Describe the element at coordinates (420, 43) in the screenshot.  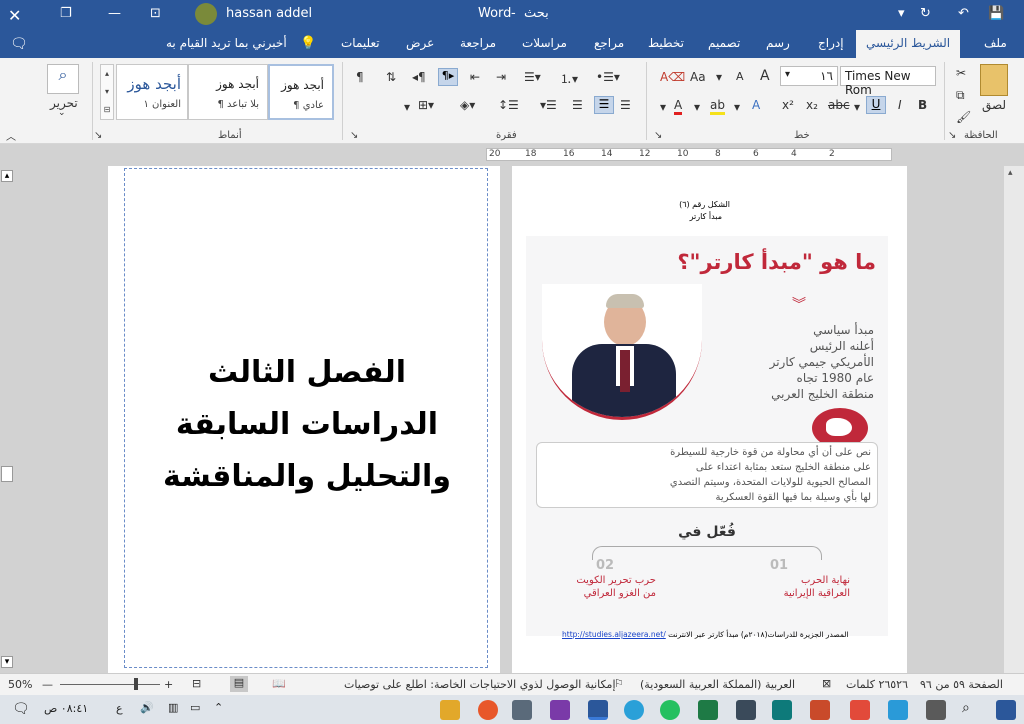
I see `tab-view: عرض` at that location.